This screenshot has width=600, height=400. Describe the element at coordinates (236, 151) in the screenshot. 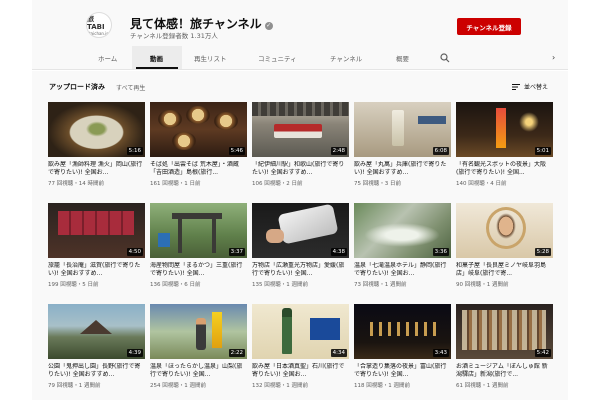

I see `video-duration: 5:46` at that location.